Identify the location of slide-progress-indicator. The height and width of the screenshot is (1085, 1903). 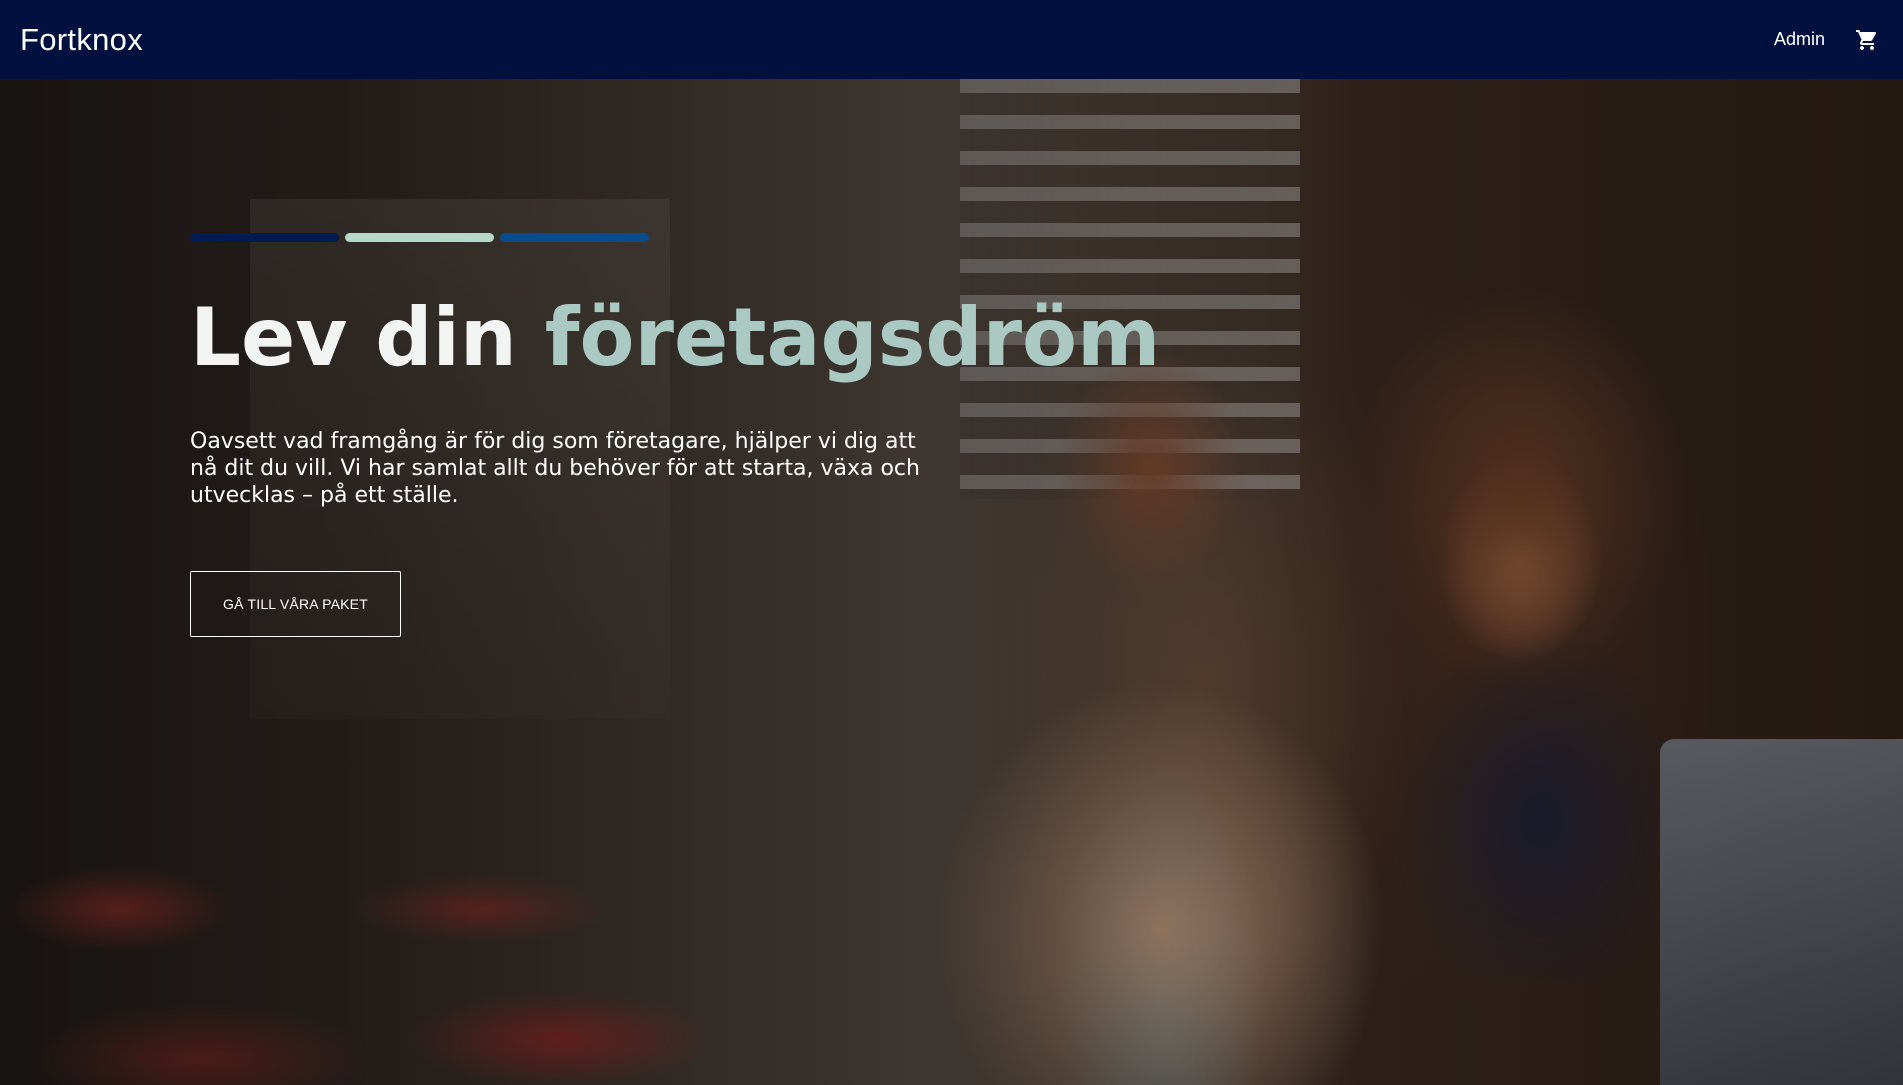
(690, 237).